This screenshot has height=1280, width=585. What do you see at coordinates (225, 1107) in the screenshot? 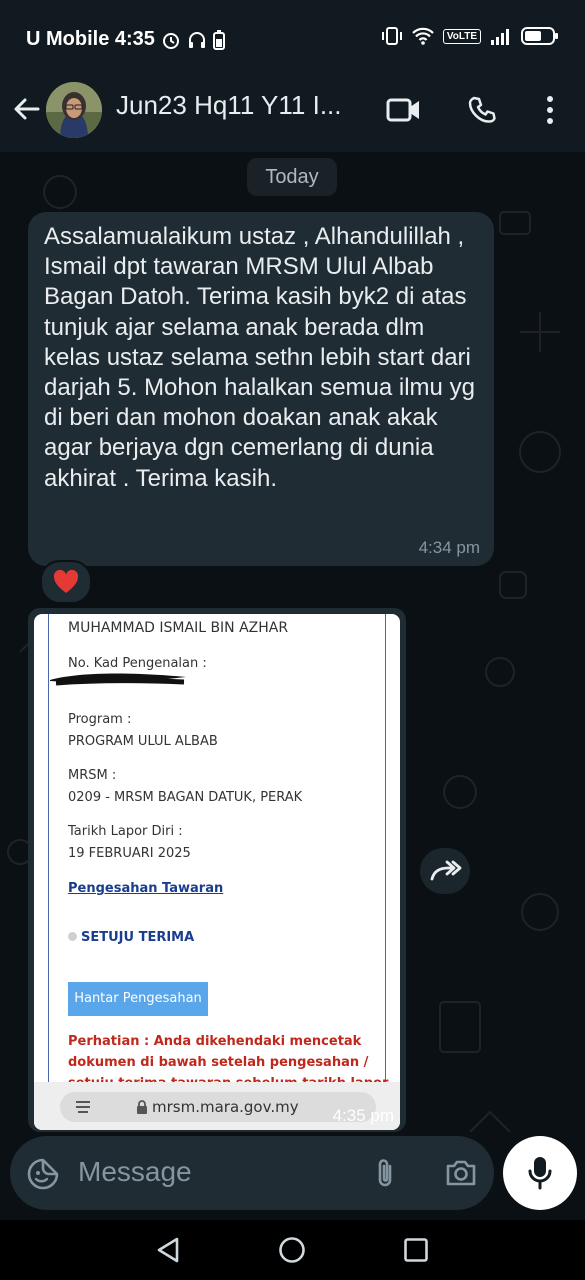
I see `url-text: mrsm.mara.gov.my` at bounding box center [225, 1107].